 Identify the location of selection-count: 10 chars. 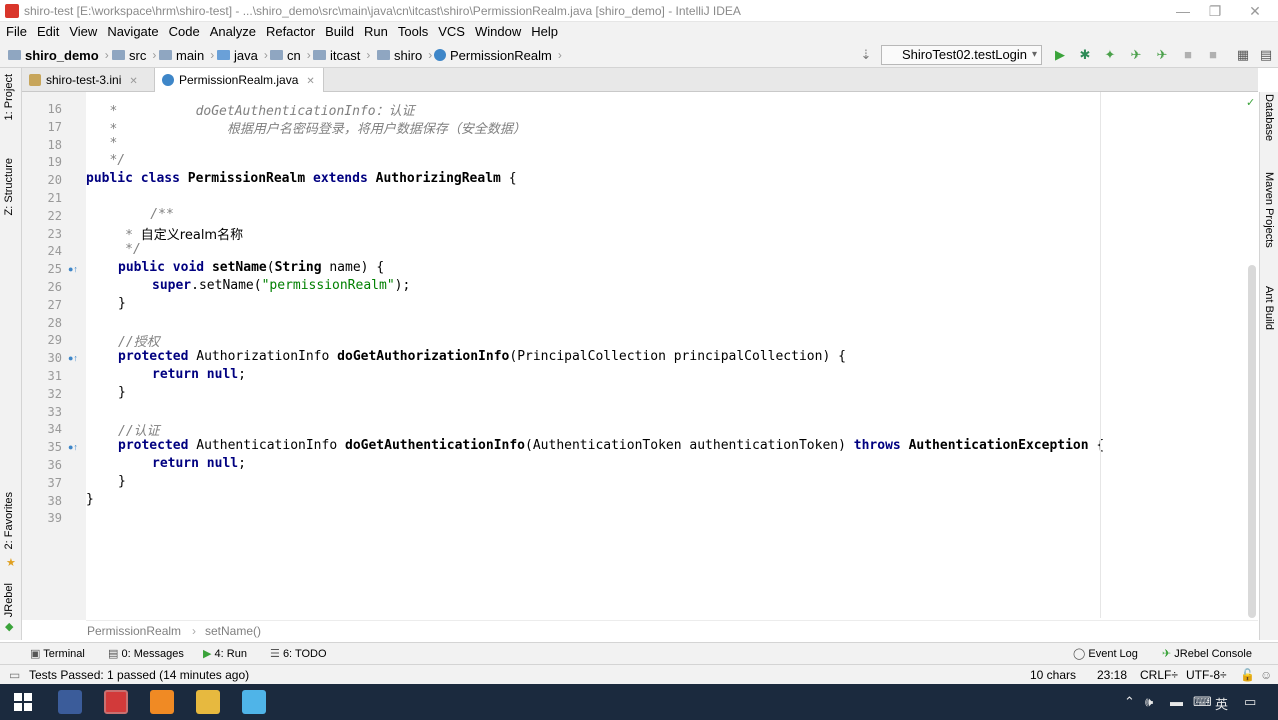
(1053, 675).